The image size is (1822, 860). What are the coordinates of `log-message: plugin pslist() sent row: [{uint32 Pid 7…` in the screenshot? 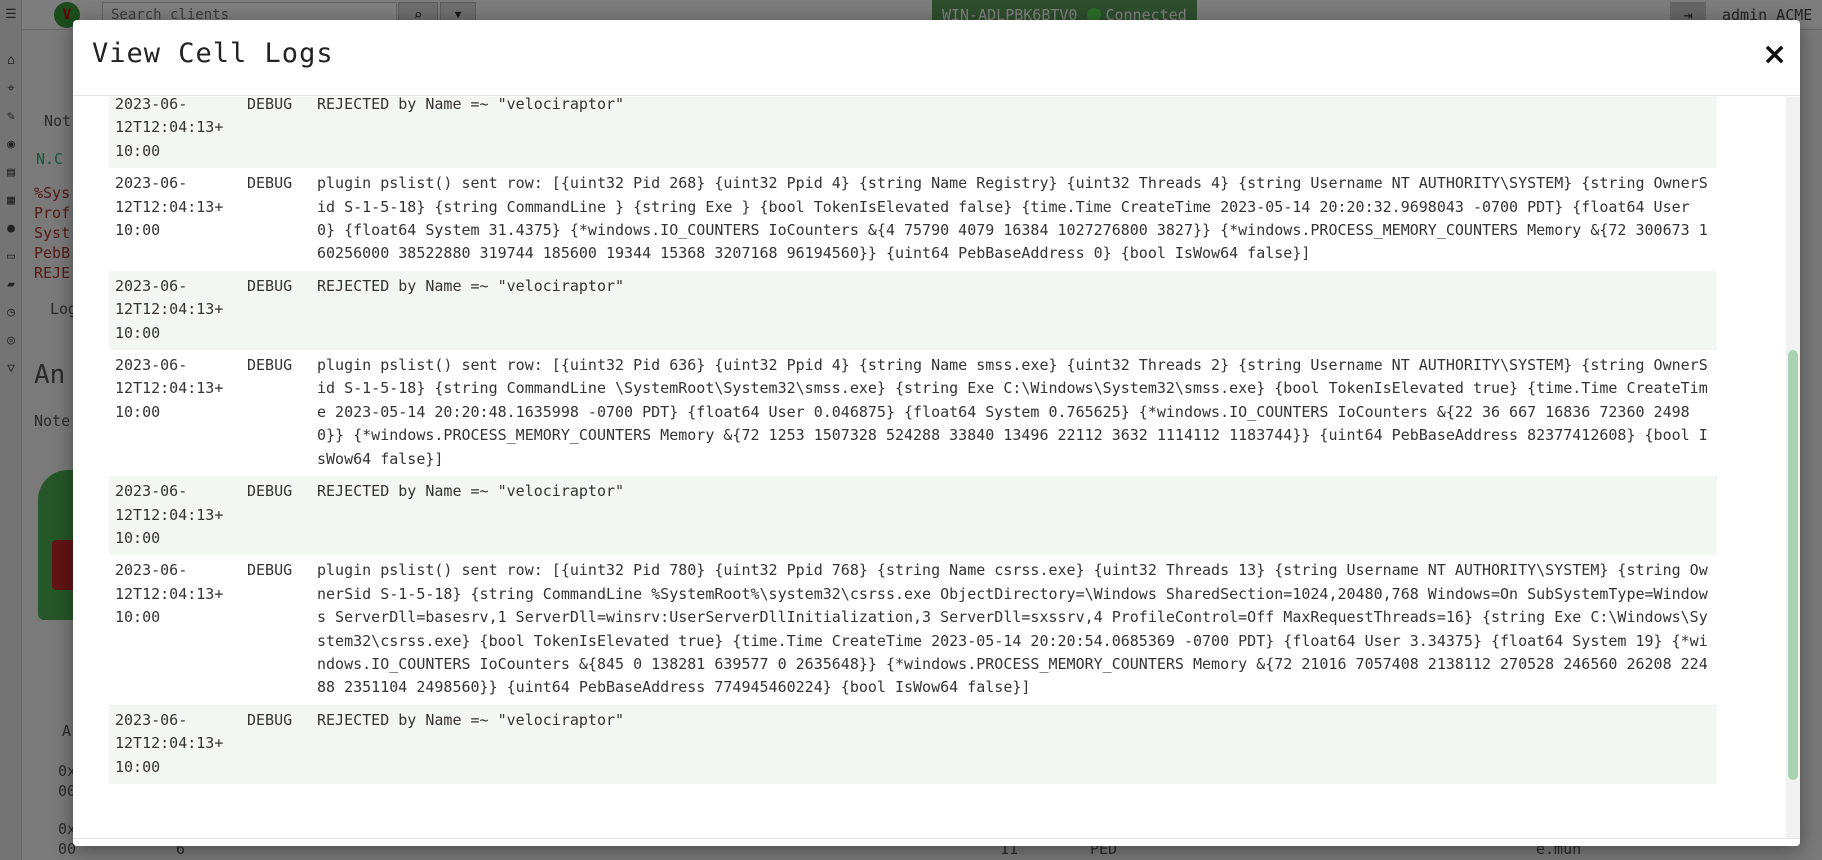 It's located at (1014, 630).